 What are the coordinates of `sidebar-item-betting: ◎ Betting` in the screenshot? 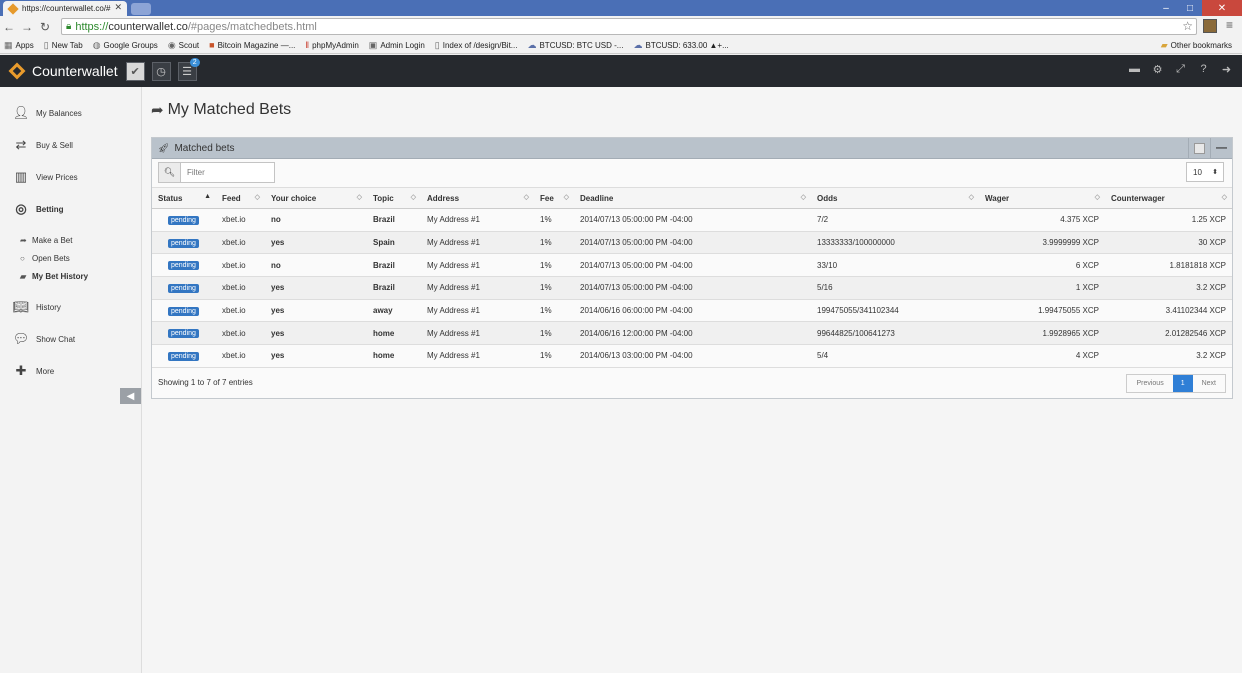 It's located at (70, 209).